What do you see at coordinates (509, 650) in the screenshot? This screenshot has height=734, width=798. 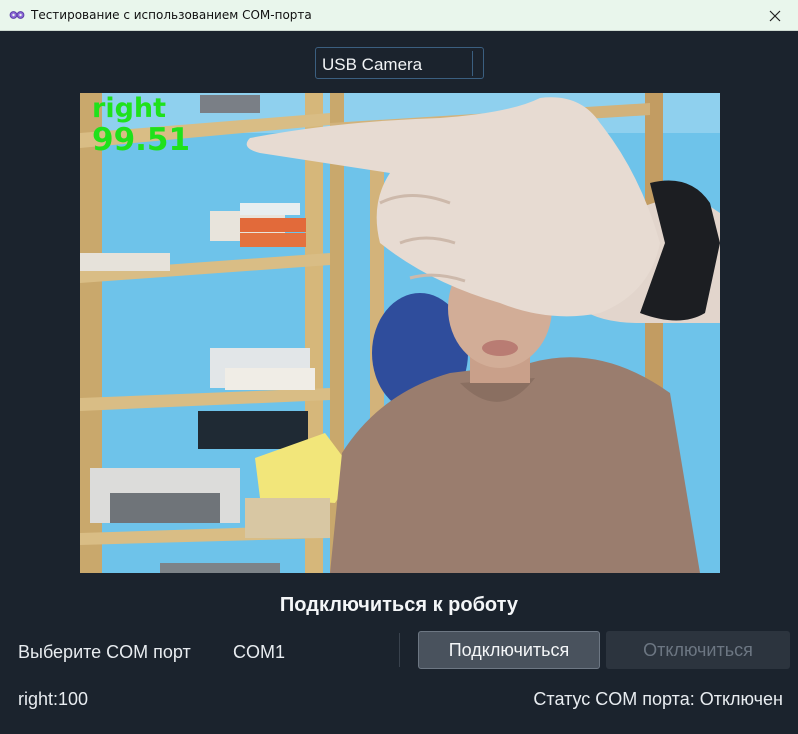 I see `connect-button: Подключиться` at bounding box center [509, 650].